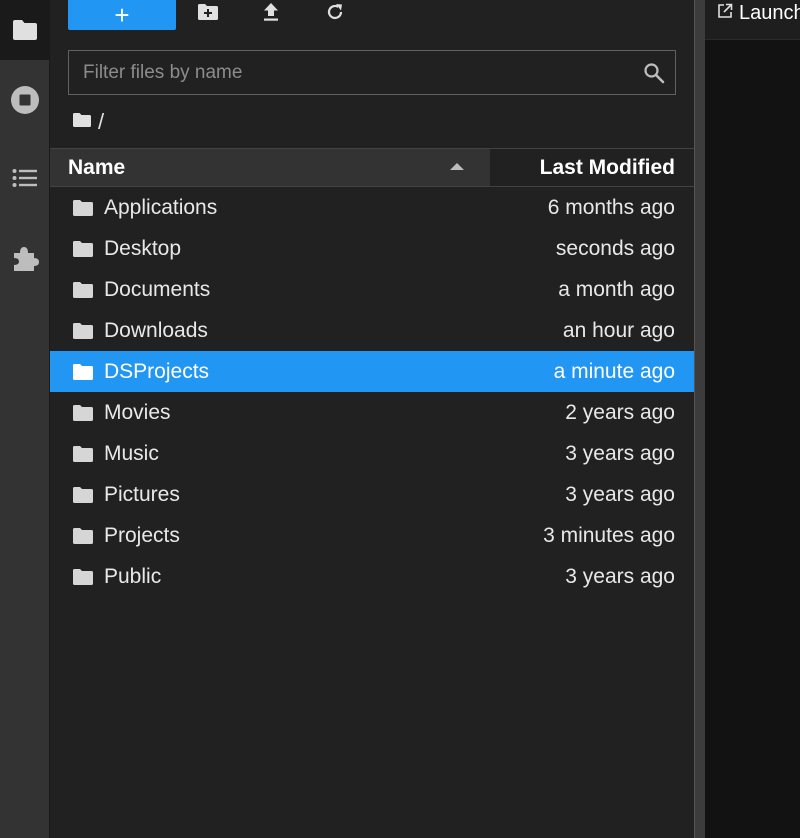 This screenshot has height=838, width=800. What do you see at coordinates (161, 207) in the screenshot?
I see `file-name: Applications` at bounding box center [161, 207].